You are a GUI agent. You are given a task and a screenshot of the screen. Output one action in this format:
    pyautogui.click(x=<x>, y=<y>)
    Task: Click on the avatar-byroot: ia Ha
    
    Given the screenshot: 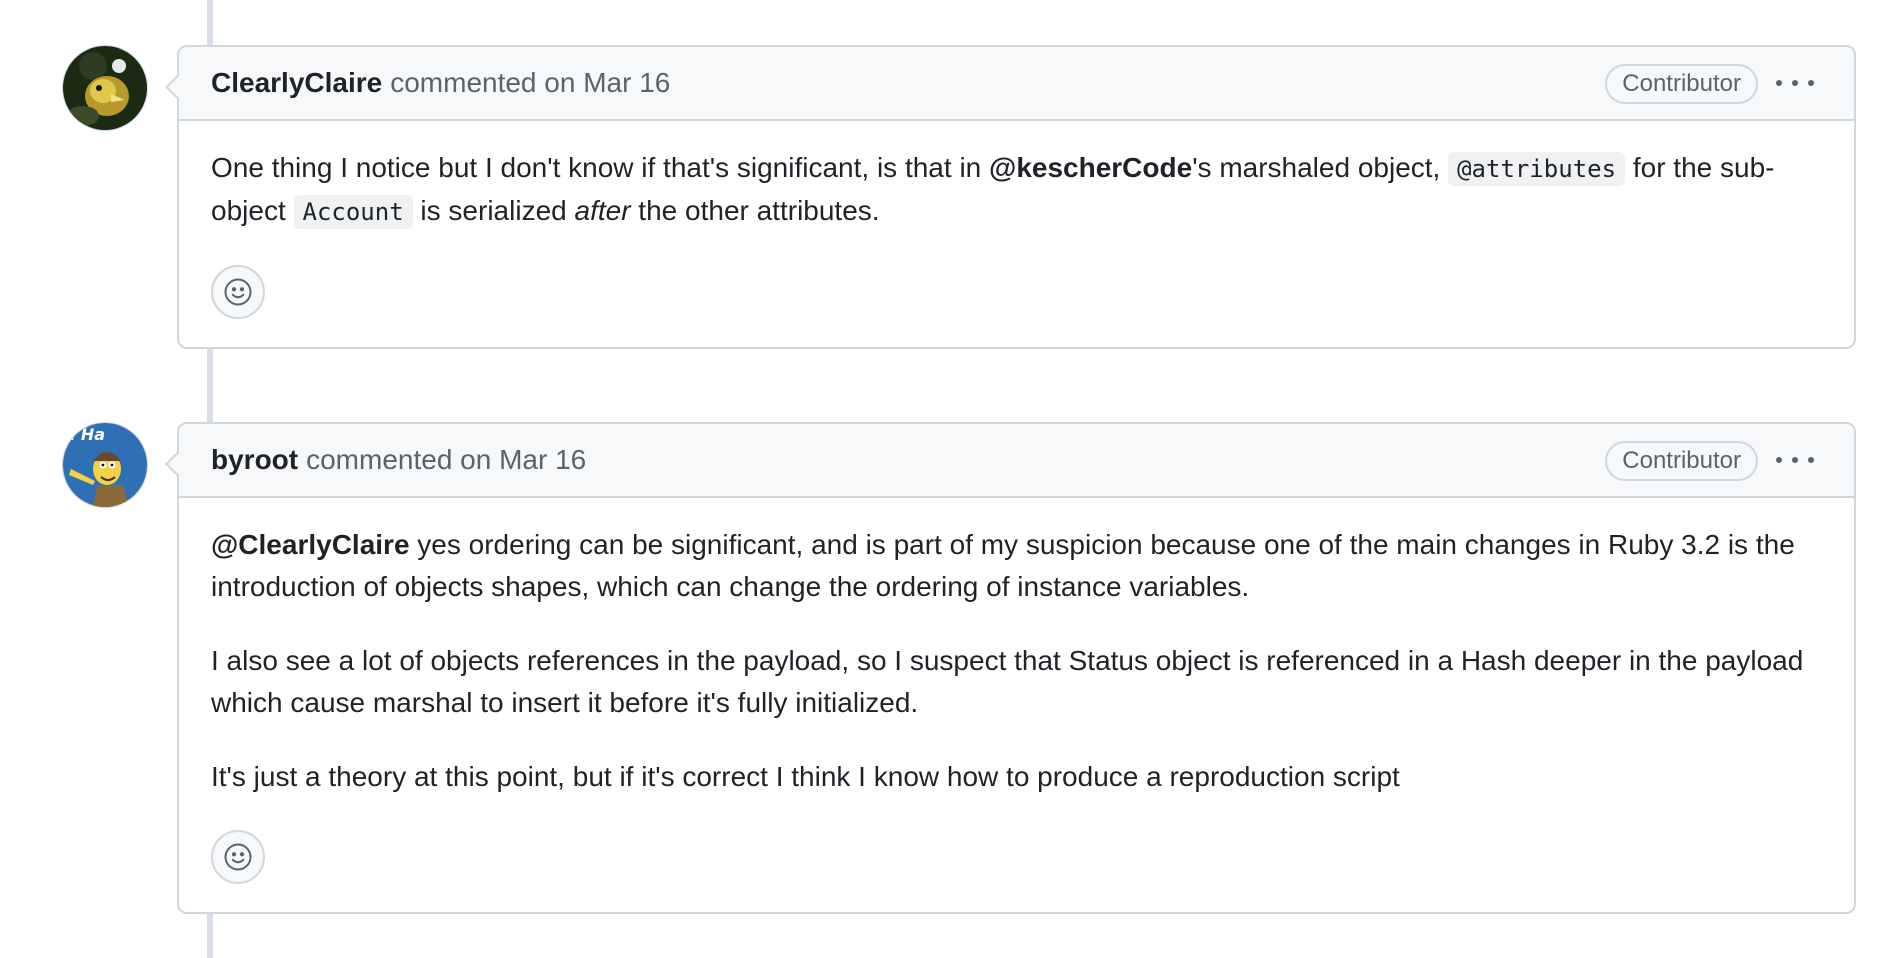 What is the action you would take?
    pyautogui.click(x=105, y=465)
    